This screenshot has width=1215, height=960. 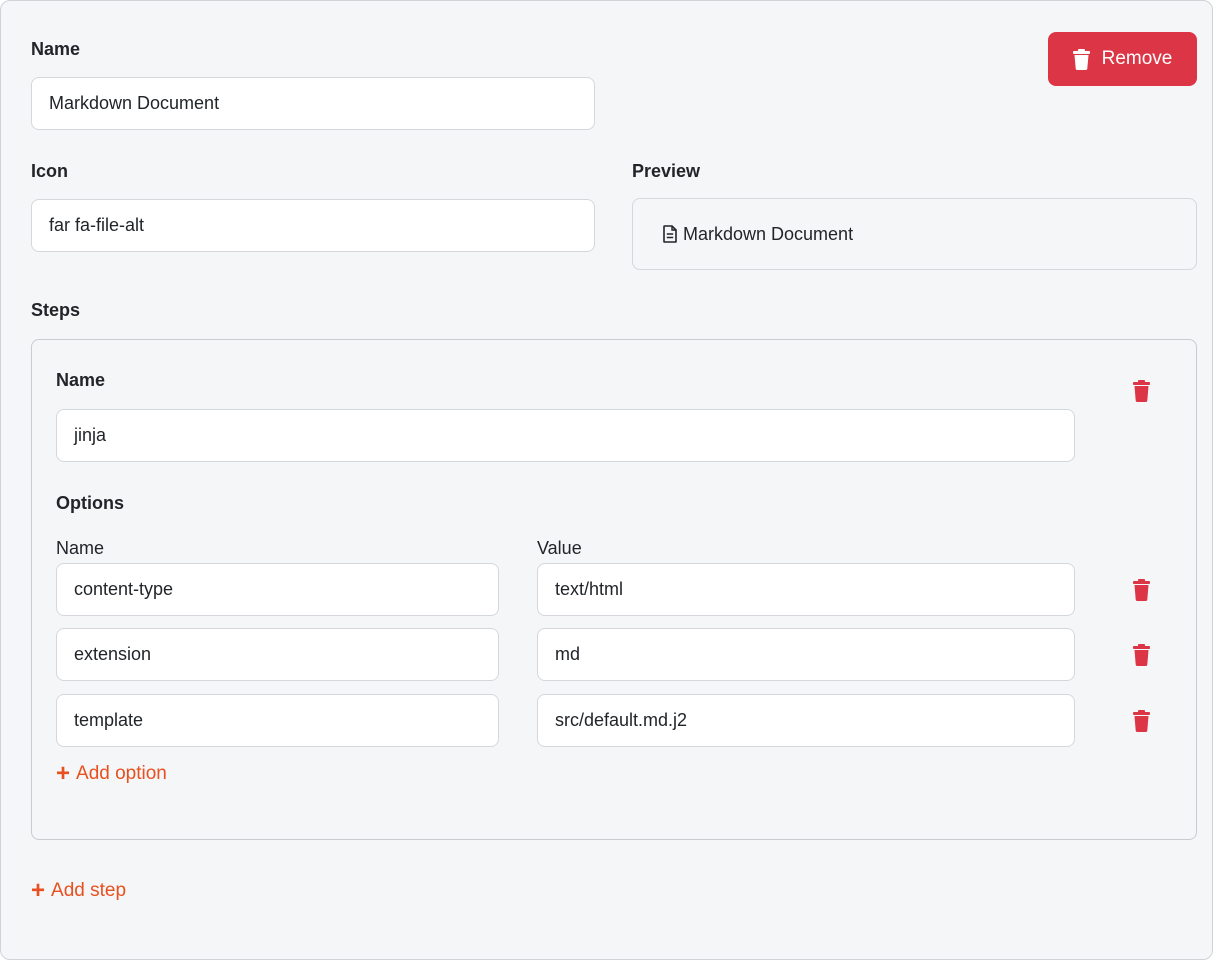 What do you see at coordinates (277, 654) in the screenshot?
I see `option-name-input: extension` at bounding box center [277, 654].